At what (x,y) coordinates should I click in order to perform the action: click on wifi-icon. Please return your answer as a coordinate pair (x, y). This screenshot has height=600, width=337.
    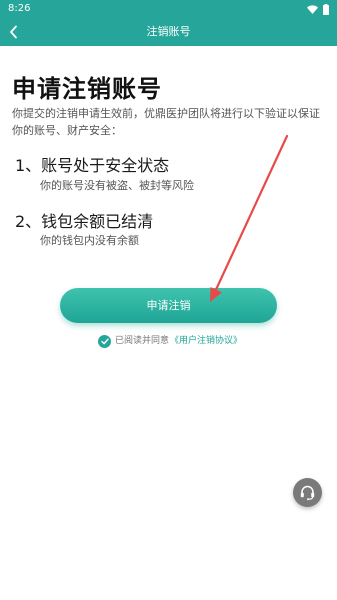
    Looking at the image, I should click on (312, 9).